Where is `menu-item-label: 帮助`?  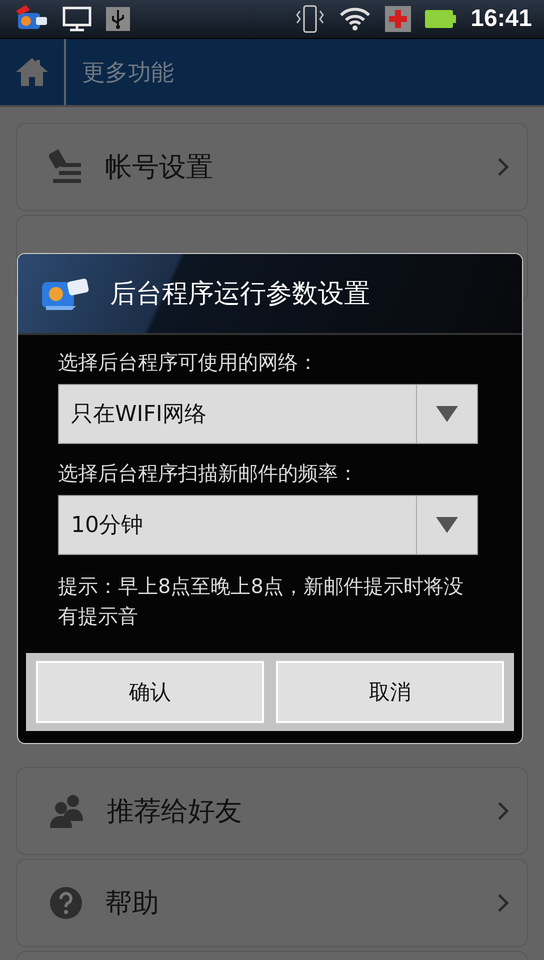 menu-item-label: 帮助 is located at coordinates (132, 904).